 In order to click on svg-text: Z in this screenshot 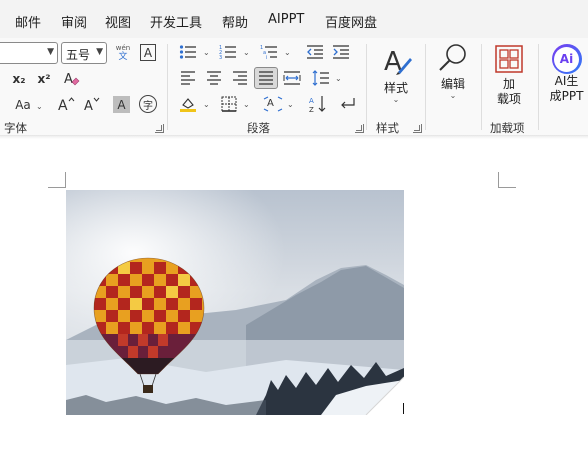, I will do `click(311, 109)`.